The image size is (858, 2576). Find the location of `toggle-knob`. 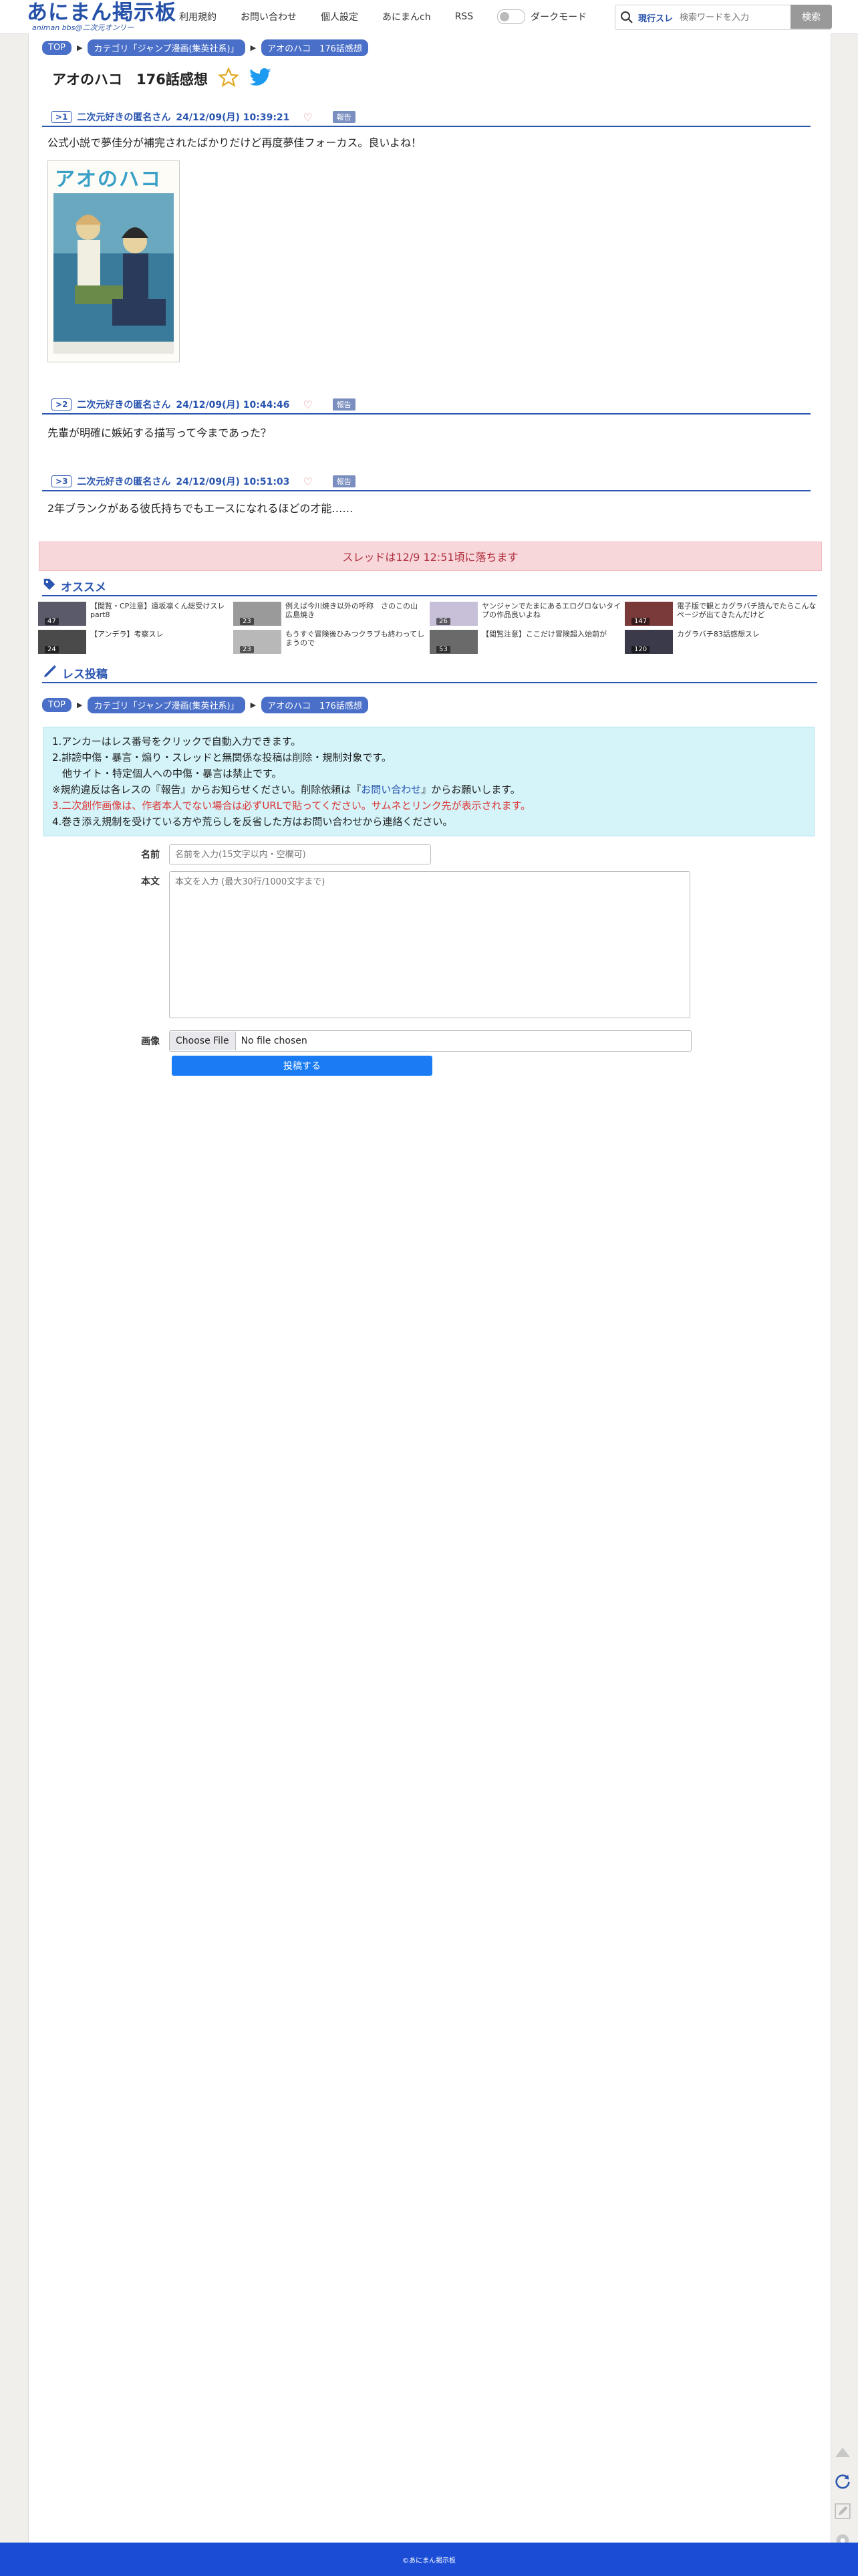

toggle-knob is located at coordinates (505, 16).